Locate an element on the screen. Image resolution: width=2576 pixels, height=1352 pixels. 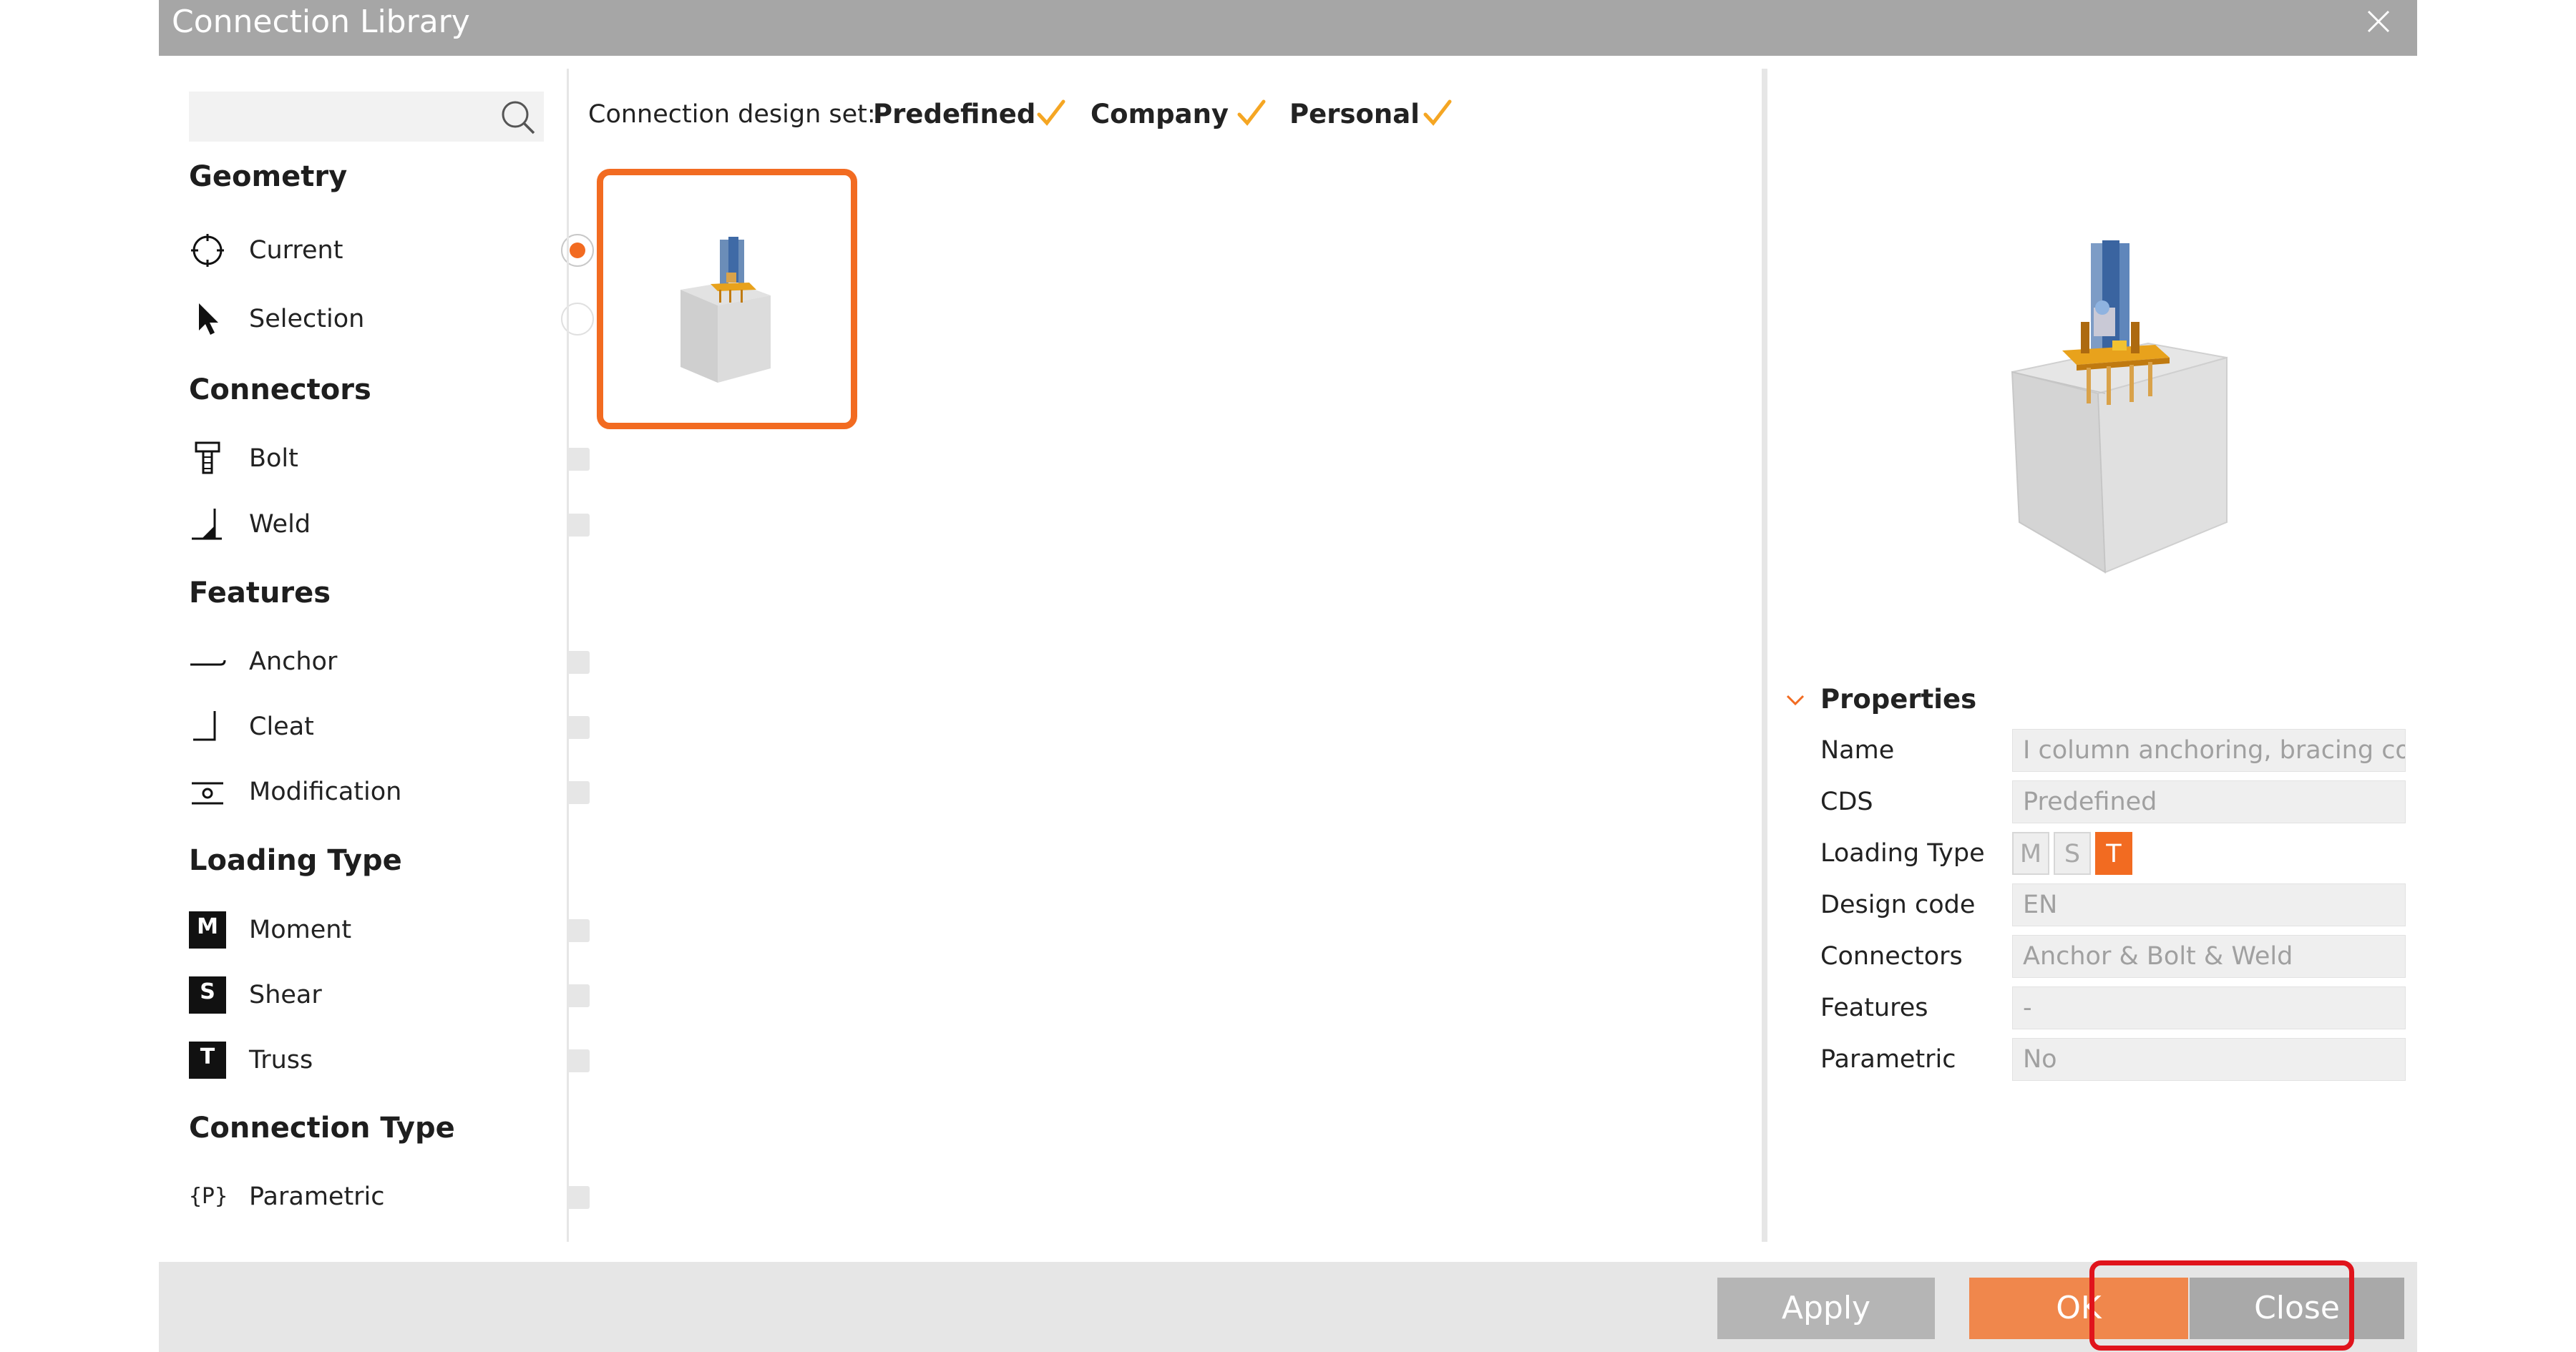
feature-modification-label: Modification is located at coordinates (325, 792).